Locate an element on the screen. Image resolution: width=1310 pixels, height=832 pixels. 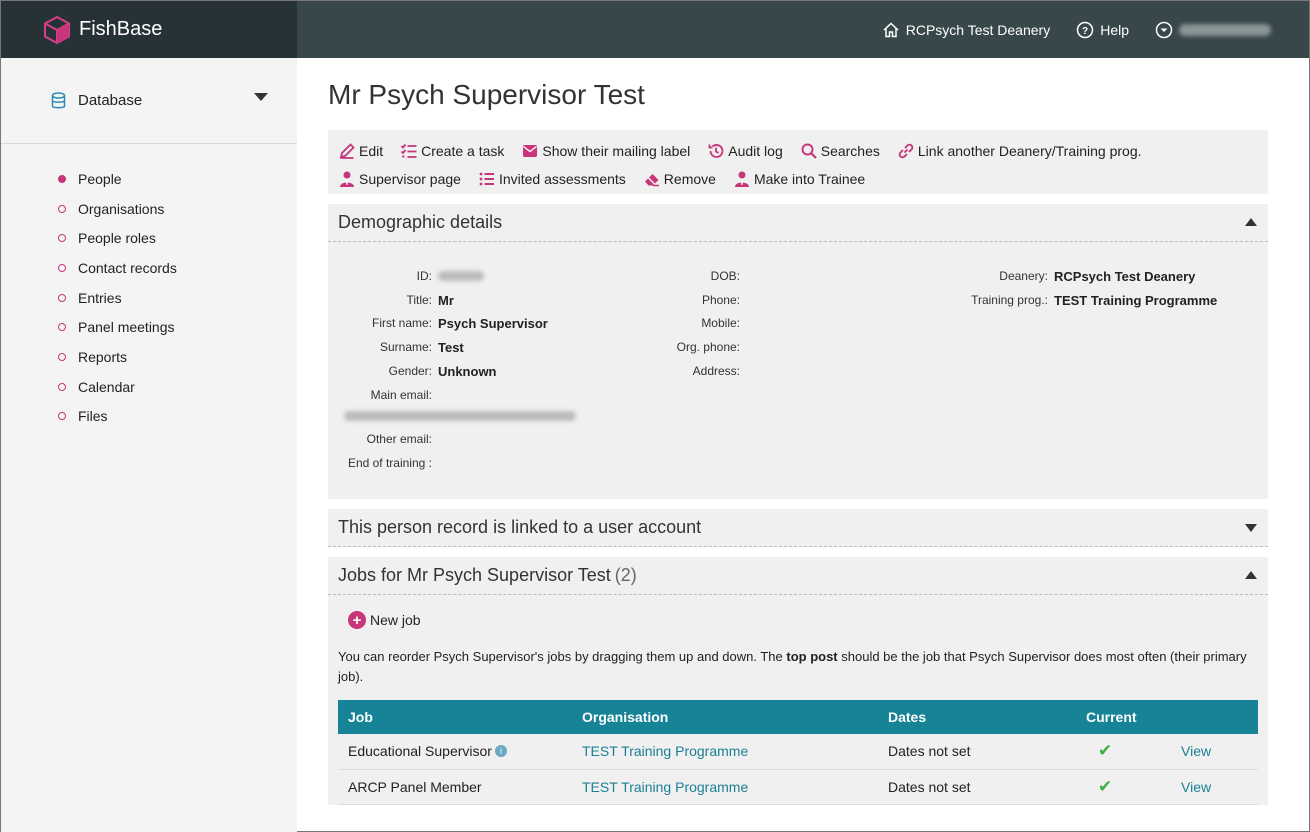
invited-assessments-label: Invited assessments is located at coordinates (562, 179).